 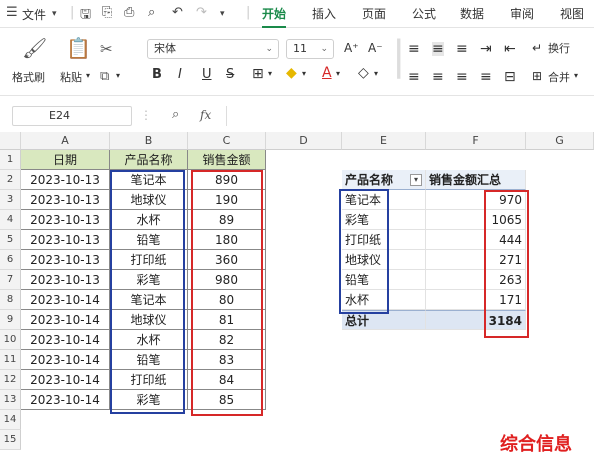 I want to click on tab-view: 视图, so click(x=572, y=13).